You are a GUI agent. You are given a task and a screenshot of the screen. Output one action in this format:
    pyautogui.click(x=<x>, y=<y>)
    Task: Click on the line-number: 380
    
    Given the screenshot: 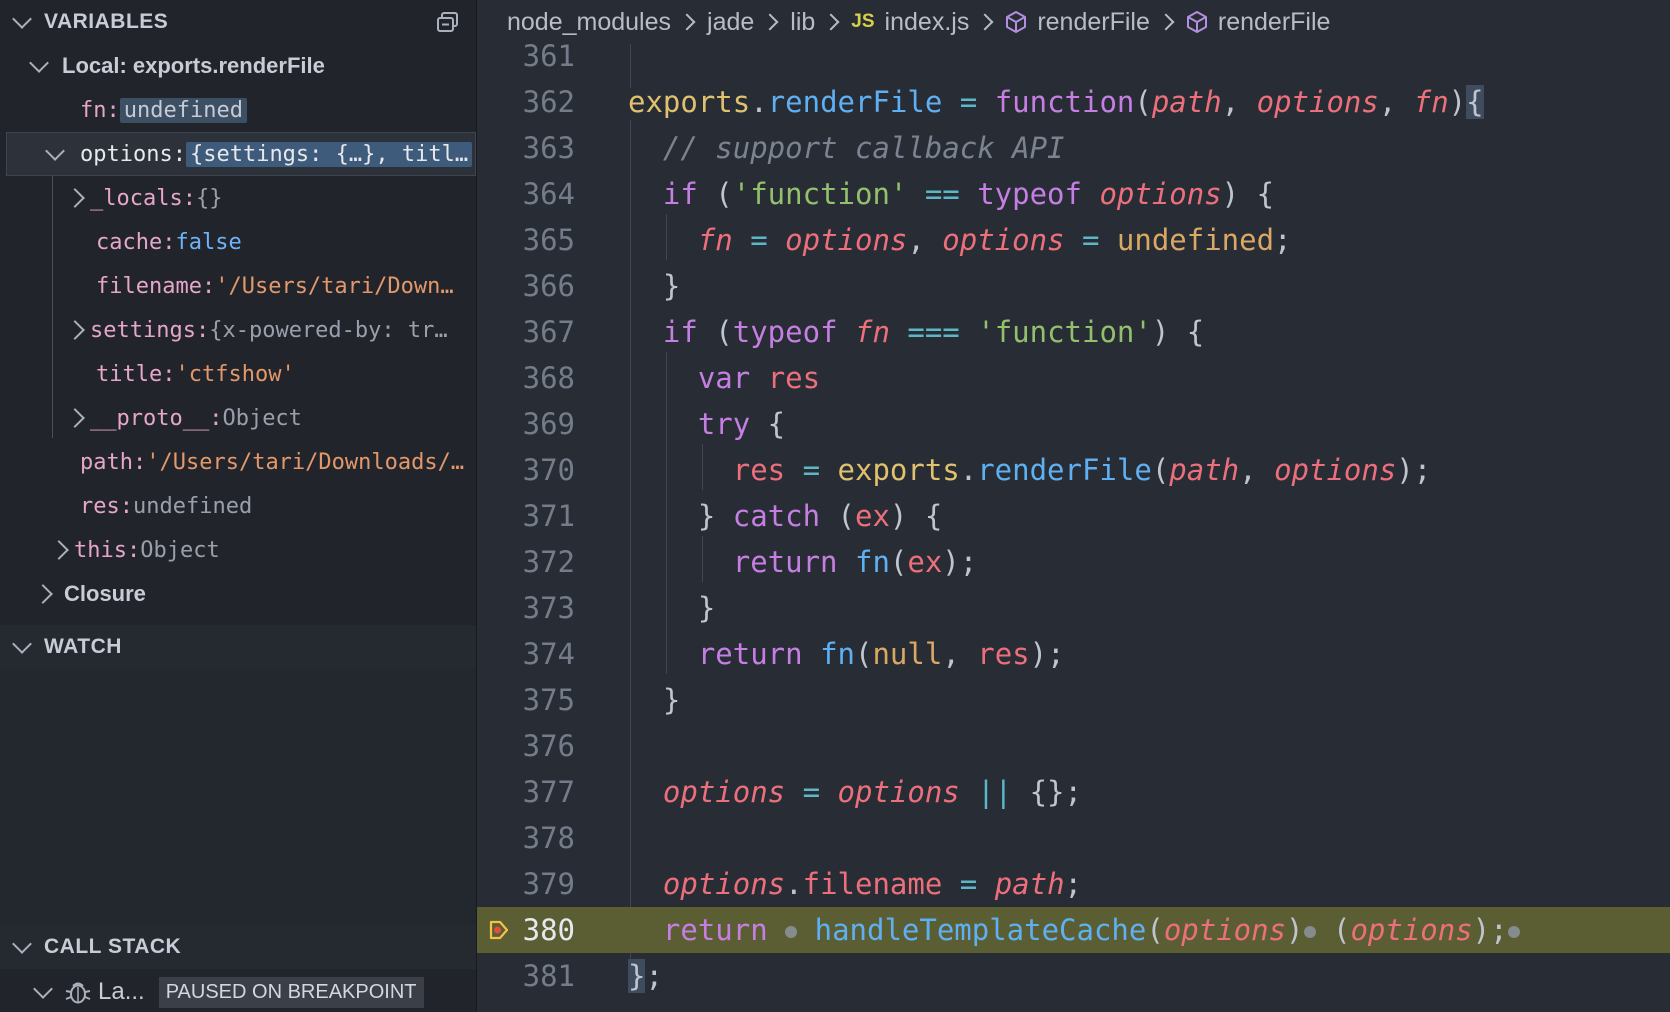 What is the action you would take?
    pyautogui.click(x=548, y=930)
    